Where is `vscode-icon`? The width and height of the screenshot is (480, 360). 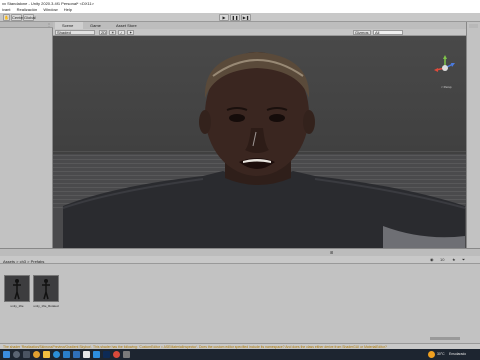
vscode-icon is located at coordinates (96, 354).